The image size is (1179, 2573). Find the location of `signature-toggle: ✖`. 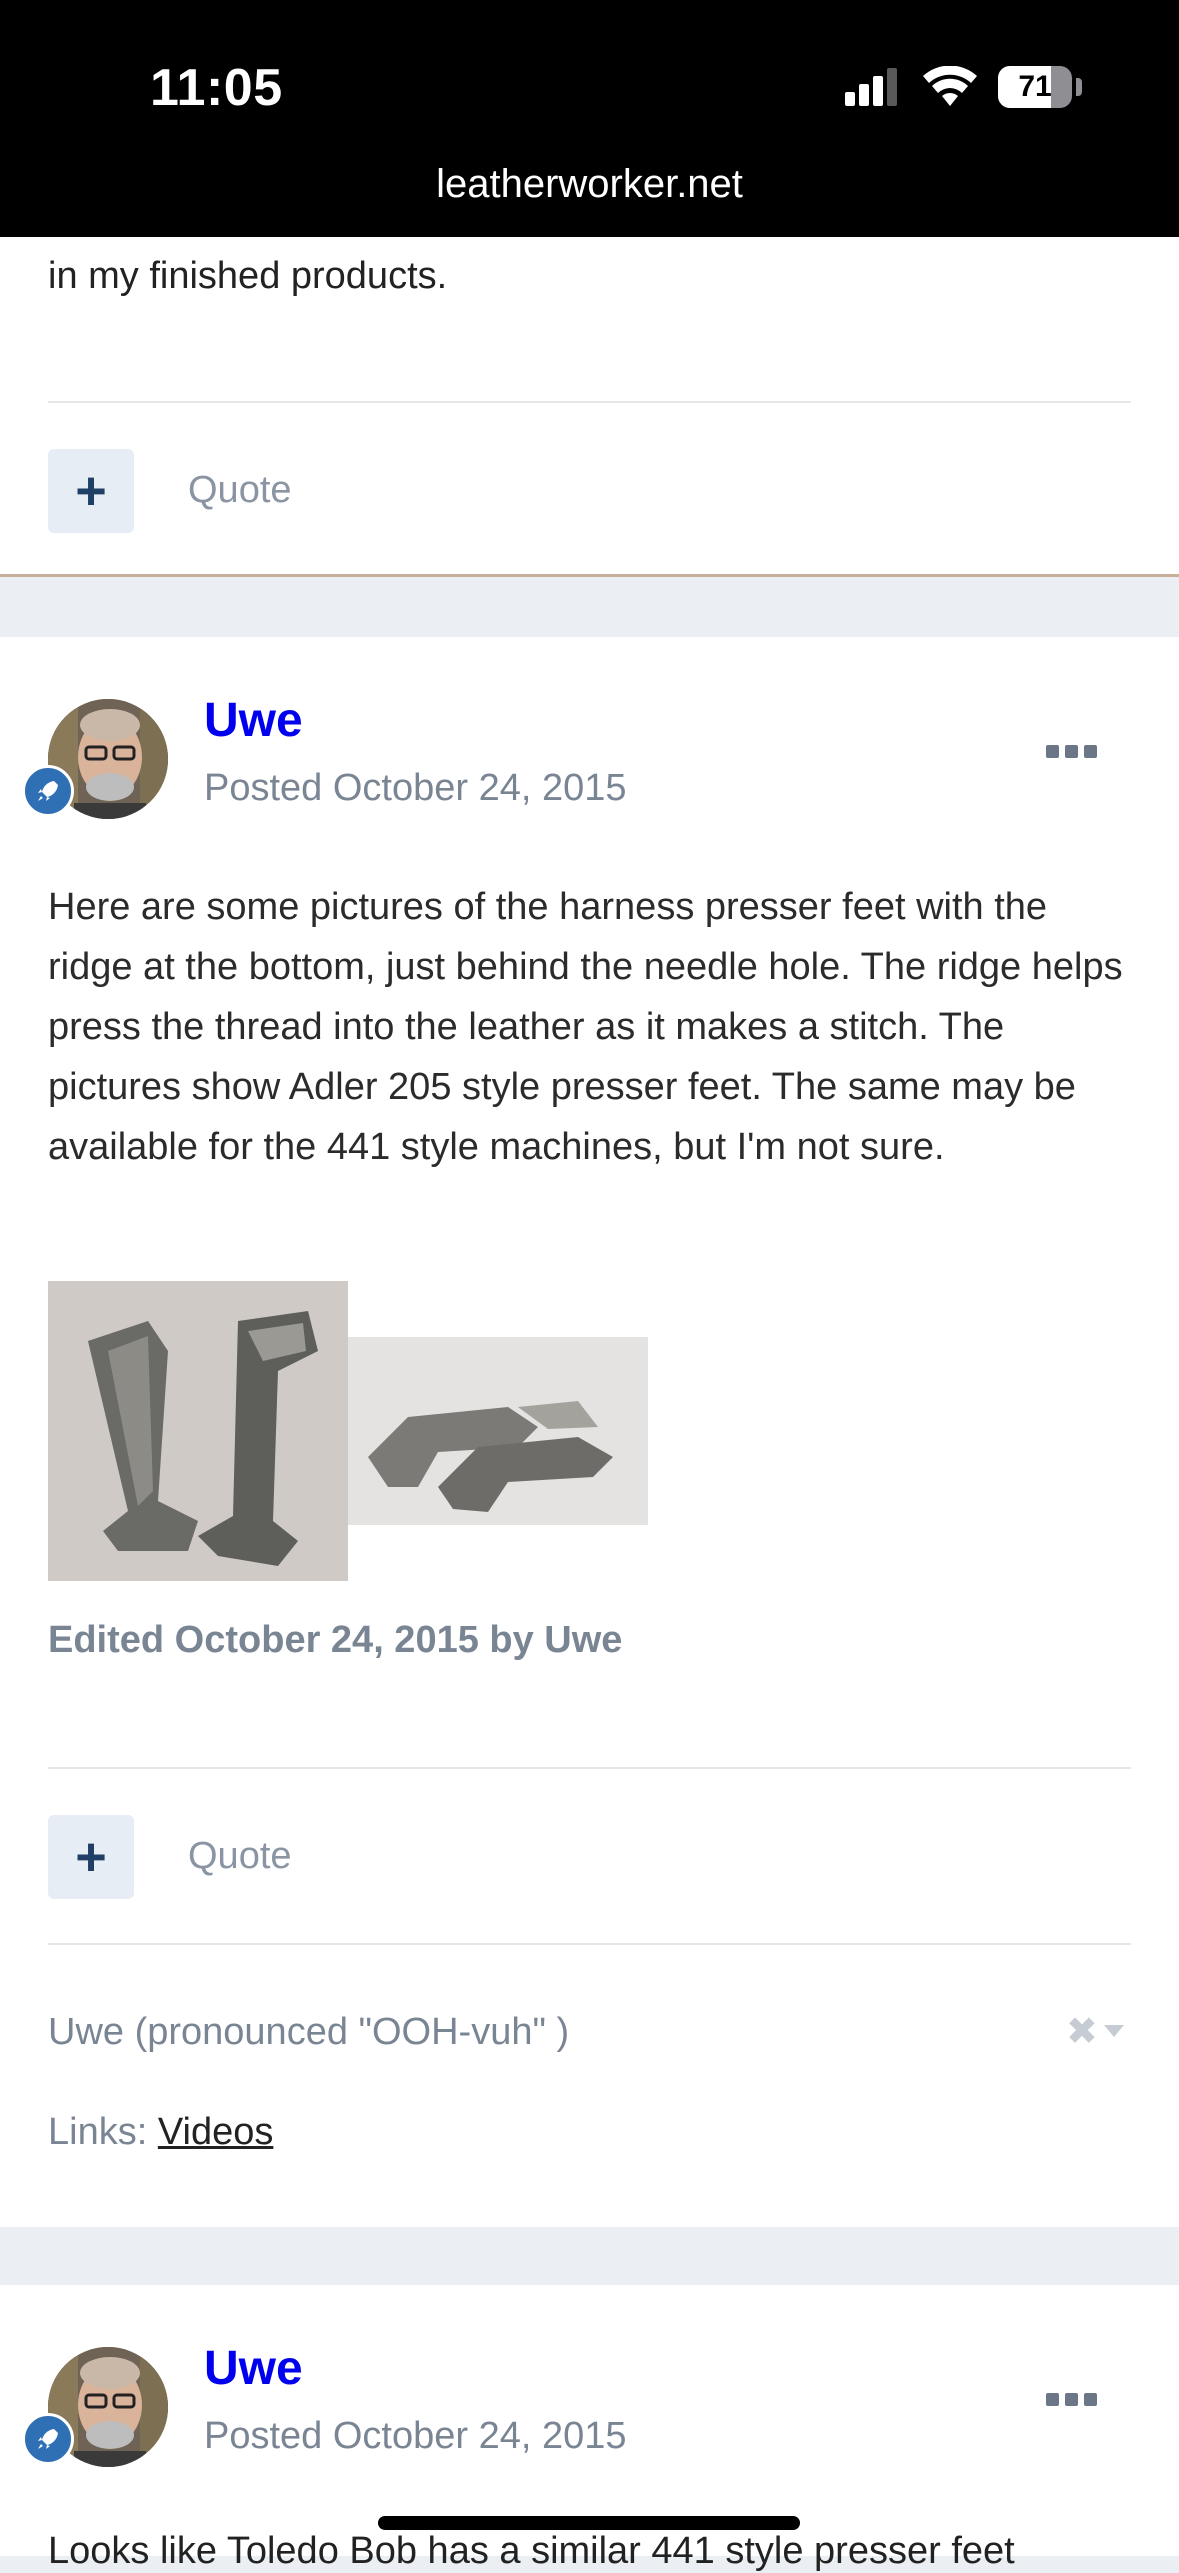

signature-toggle: ✖ is located at coordinates (1098, 2032).